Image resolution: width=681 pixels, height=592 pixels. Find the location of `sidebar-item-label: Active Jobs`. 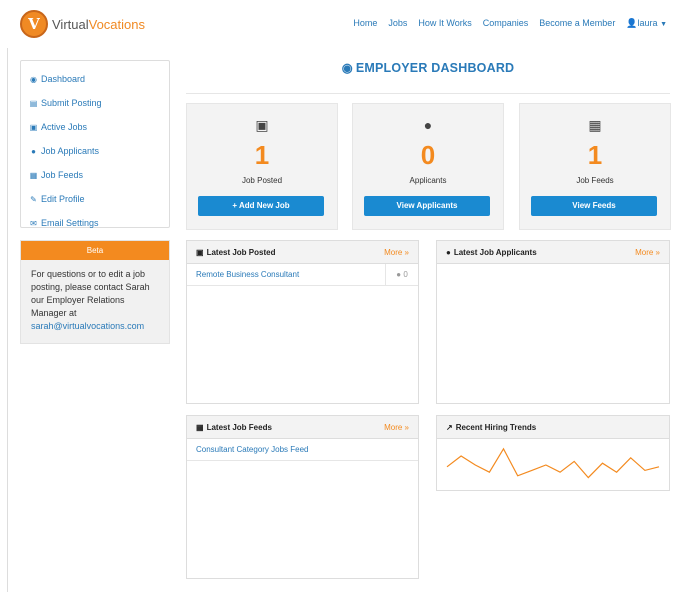

sidebar-item-label: Active Jobs is located at coordinates (64, 127).